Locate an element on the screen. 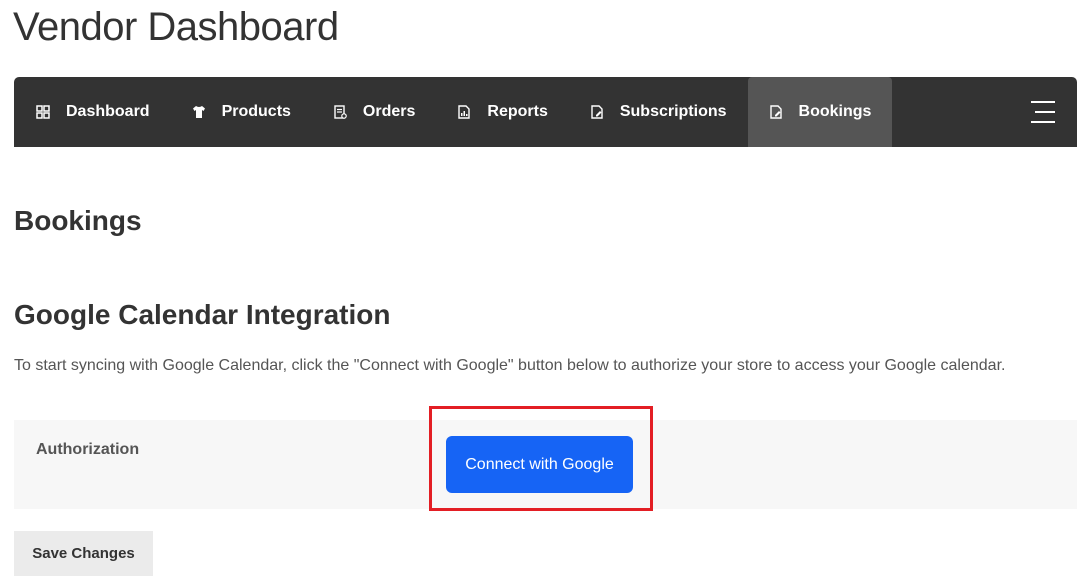 The height and width of the screenshot is (582, 1085). hamburger-menu-icon is located at coordinates (1043, 112).